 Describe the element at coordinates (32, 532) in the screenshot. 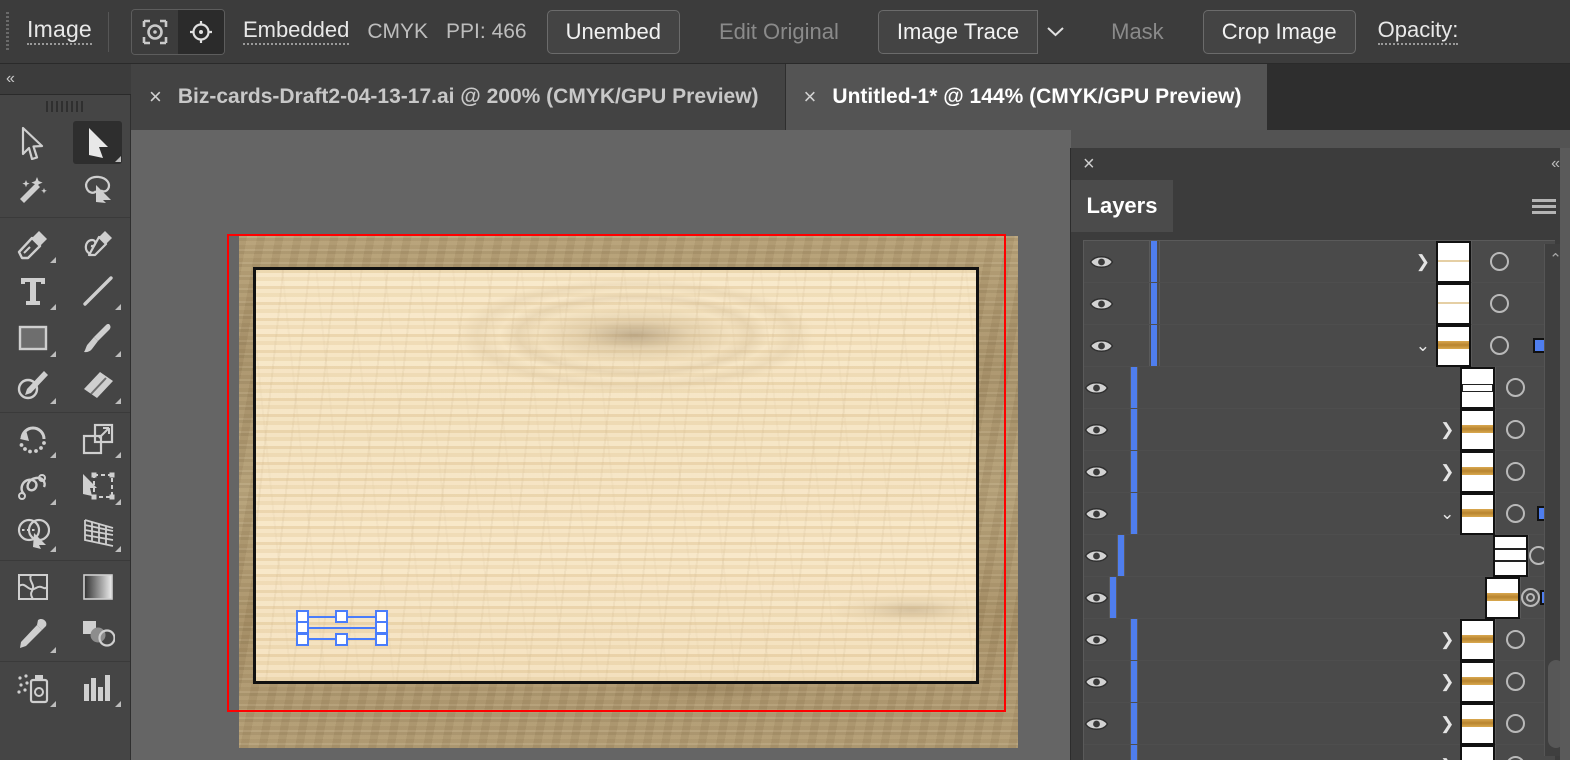

I see `shape-builder-tool` at that location.